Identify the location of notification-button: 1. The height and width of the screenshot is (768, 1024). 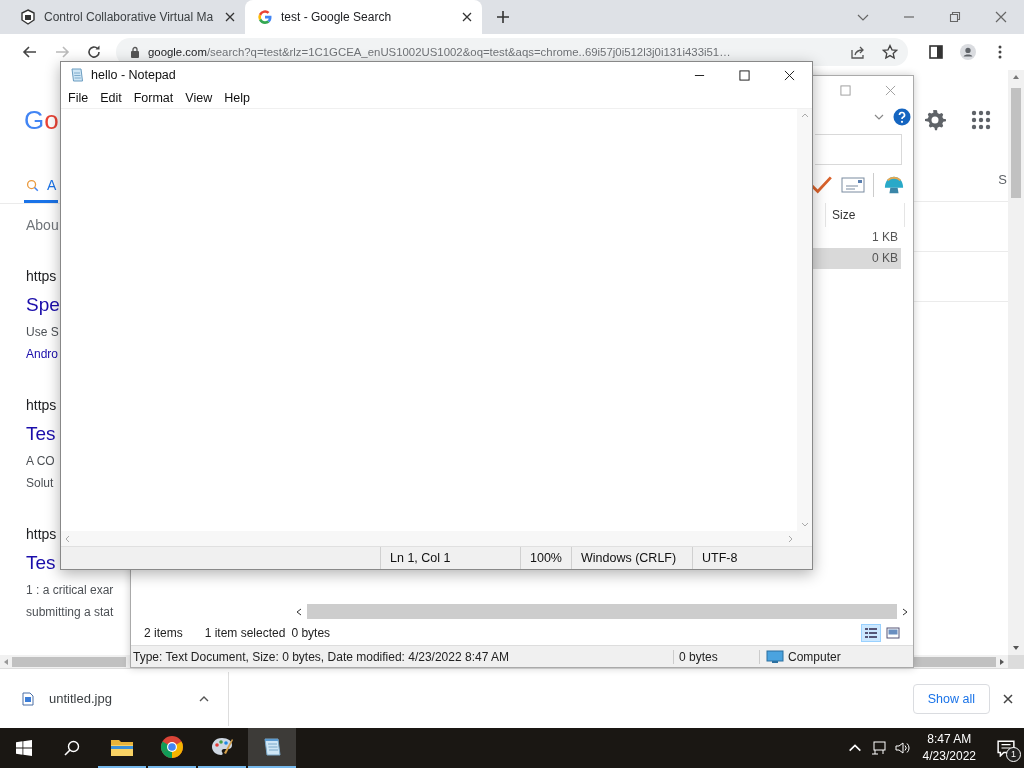
(1006, 748).